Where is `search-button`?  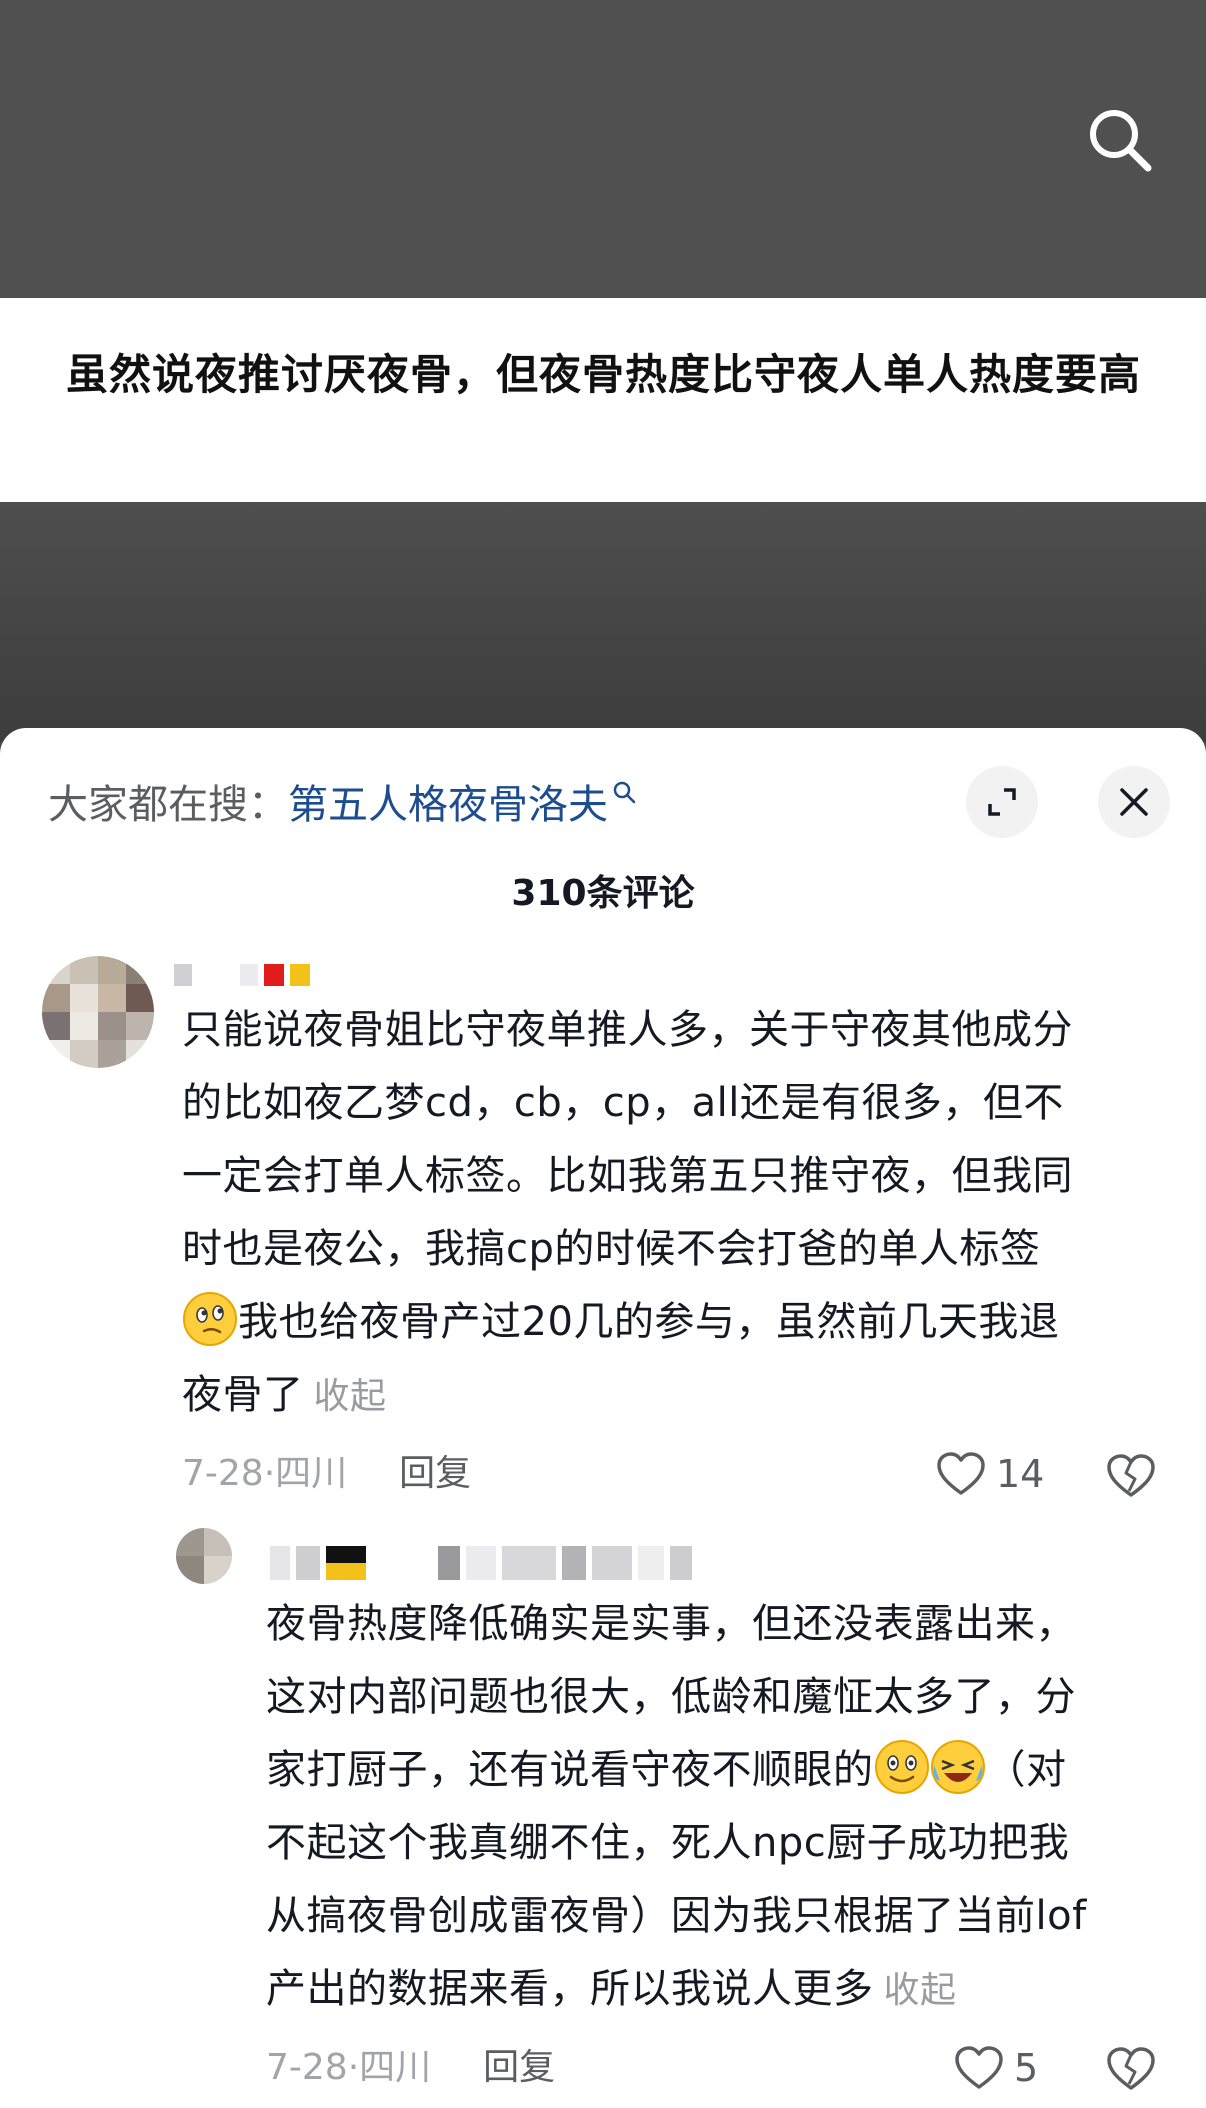 search-button is located at coordinates (1120, 140).